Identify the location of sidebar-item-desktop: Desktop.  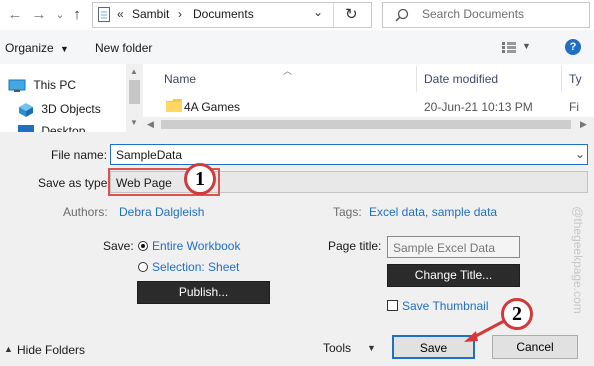
(51, 128).